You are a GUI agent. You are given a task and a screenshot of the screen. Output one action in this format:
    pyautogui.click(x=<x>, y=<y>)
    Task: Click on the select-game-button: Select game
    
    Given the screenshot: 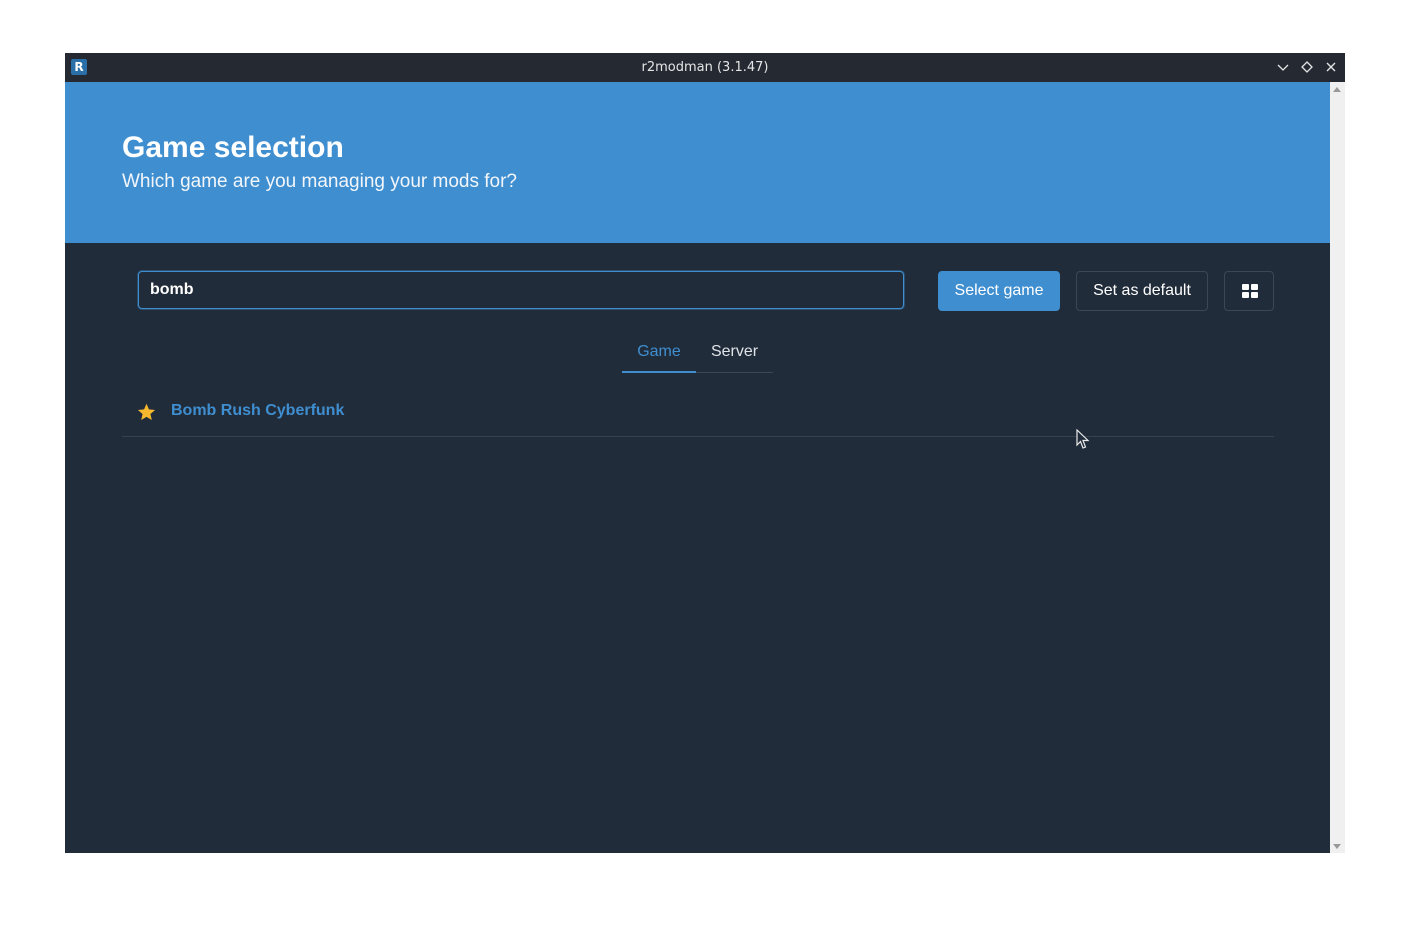 What is the action you would take?
    pyautogui.click(x=999, y=291)
    